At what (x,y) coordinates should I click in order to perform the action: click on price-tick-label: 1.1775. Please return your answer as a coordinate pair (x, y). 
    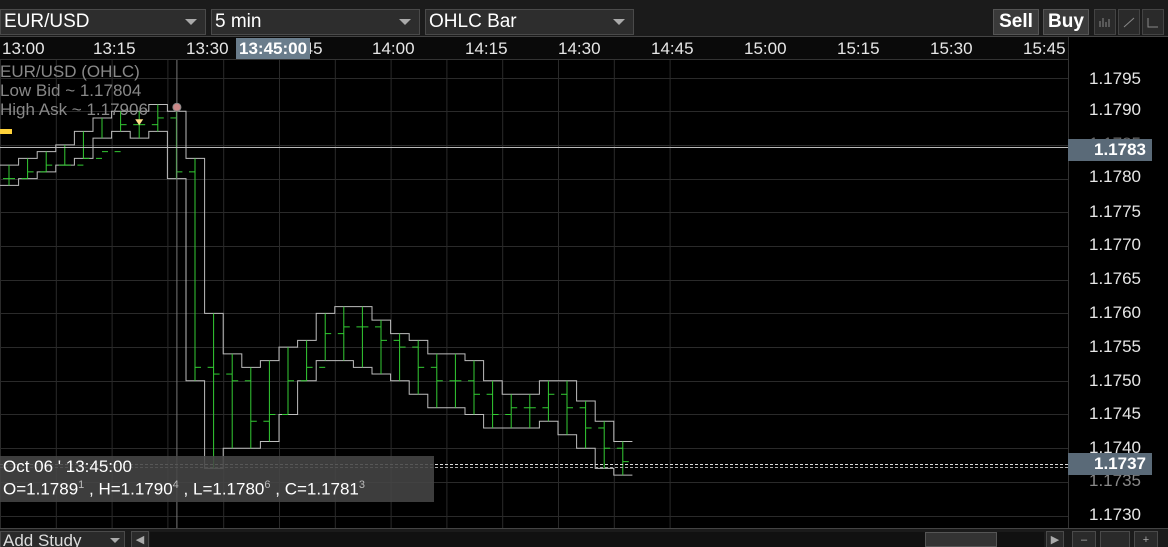
    Looking at the image, I should click on (1115, 211).